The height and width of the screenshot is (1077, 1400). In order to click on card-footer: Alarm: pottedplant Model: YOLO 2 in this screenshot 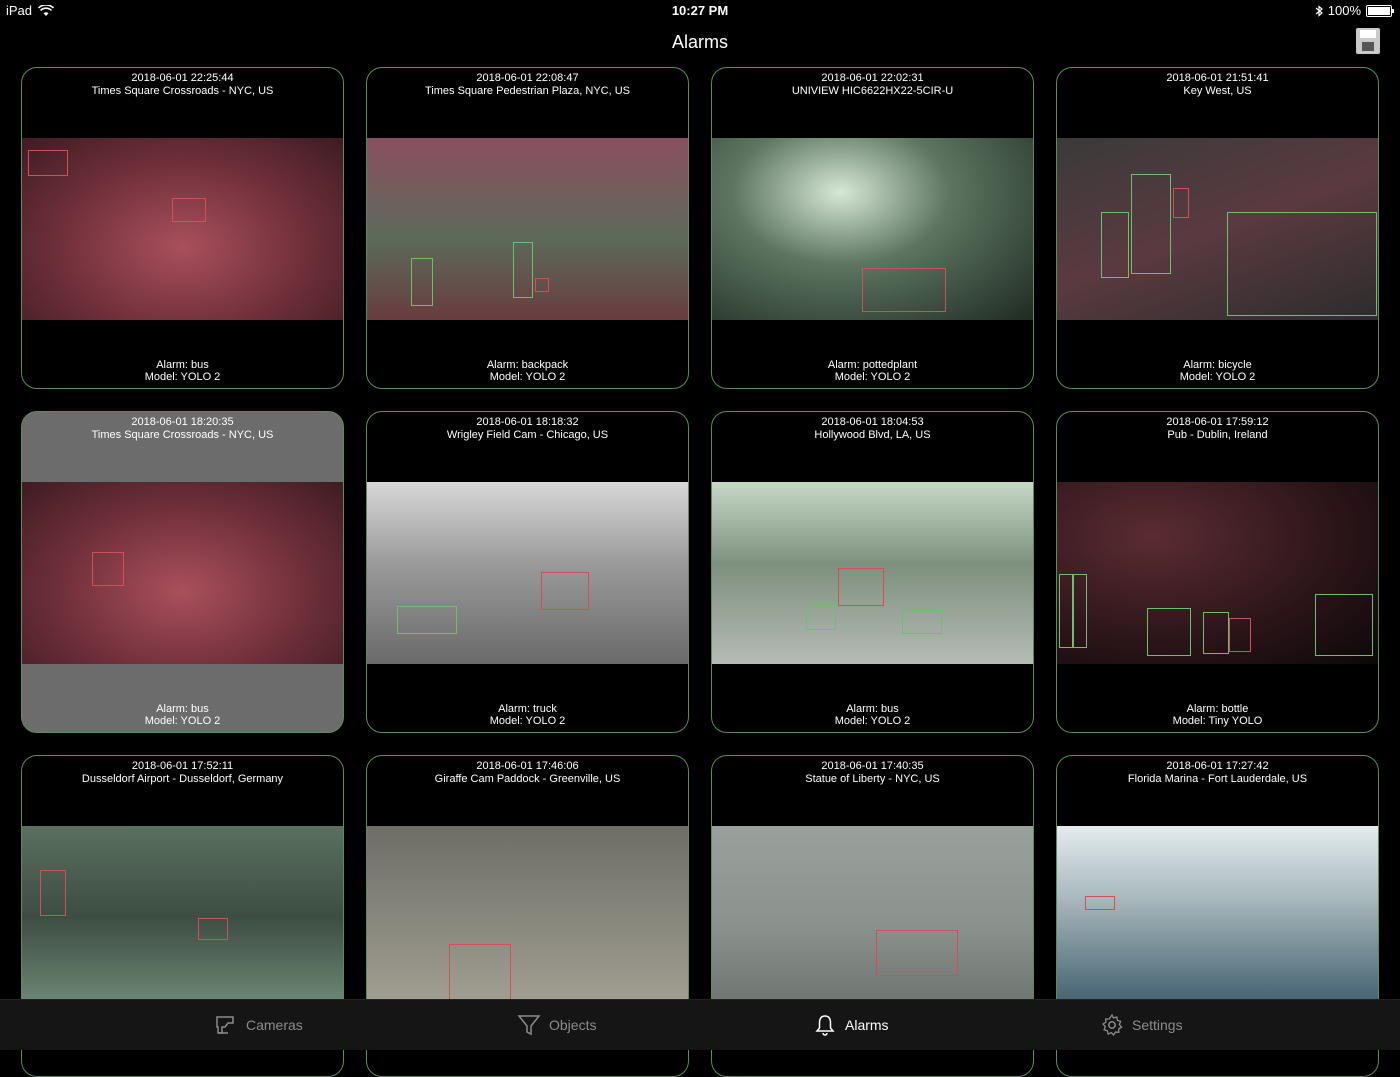, I will do `click(872, 371)`.